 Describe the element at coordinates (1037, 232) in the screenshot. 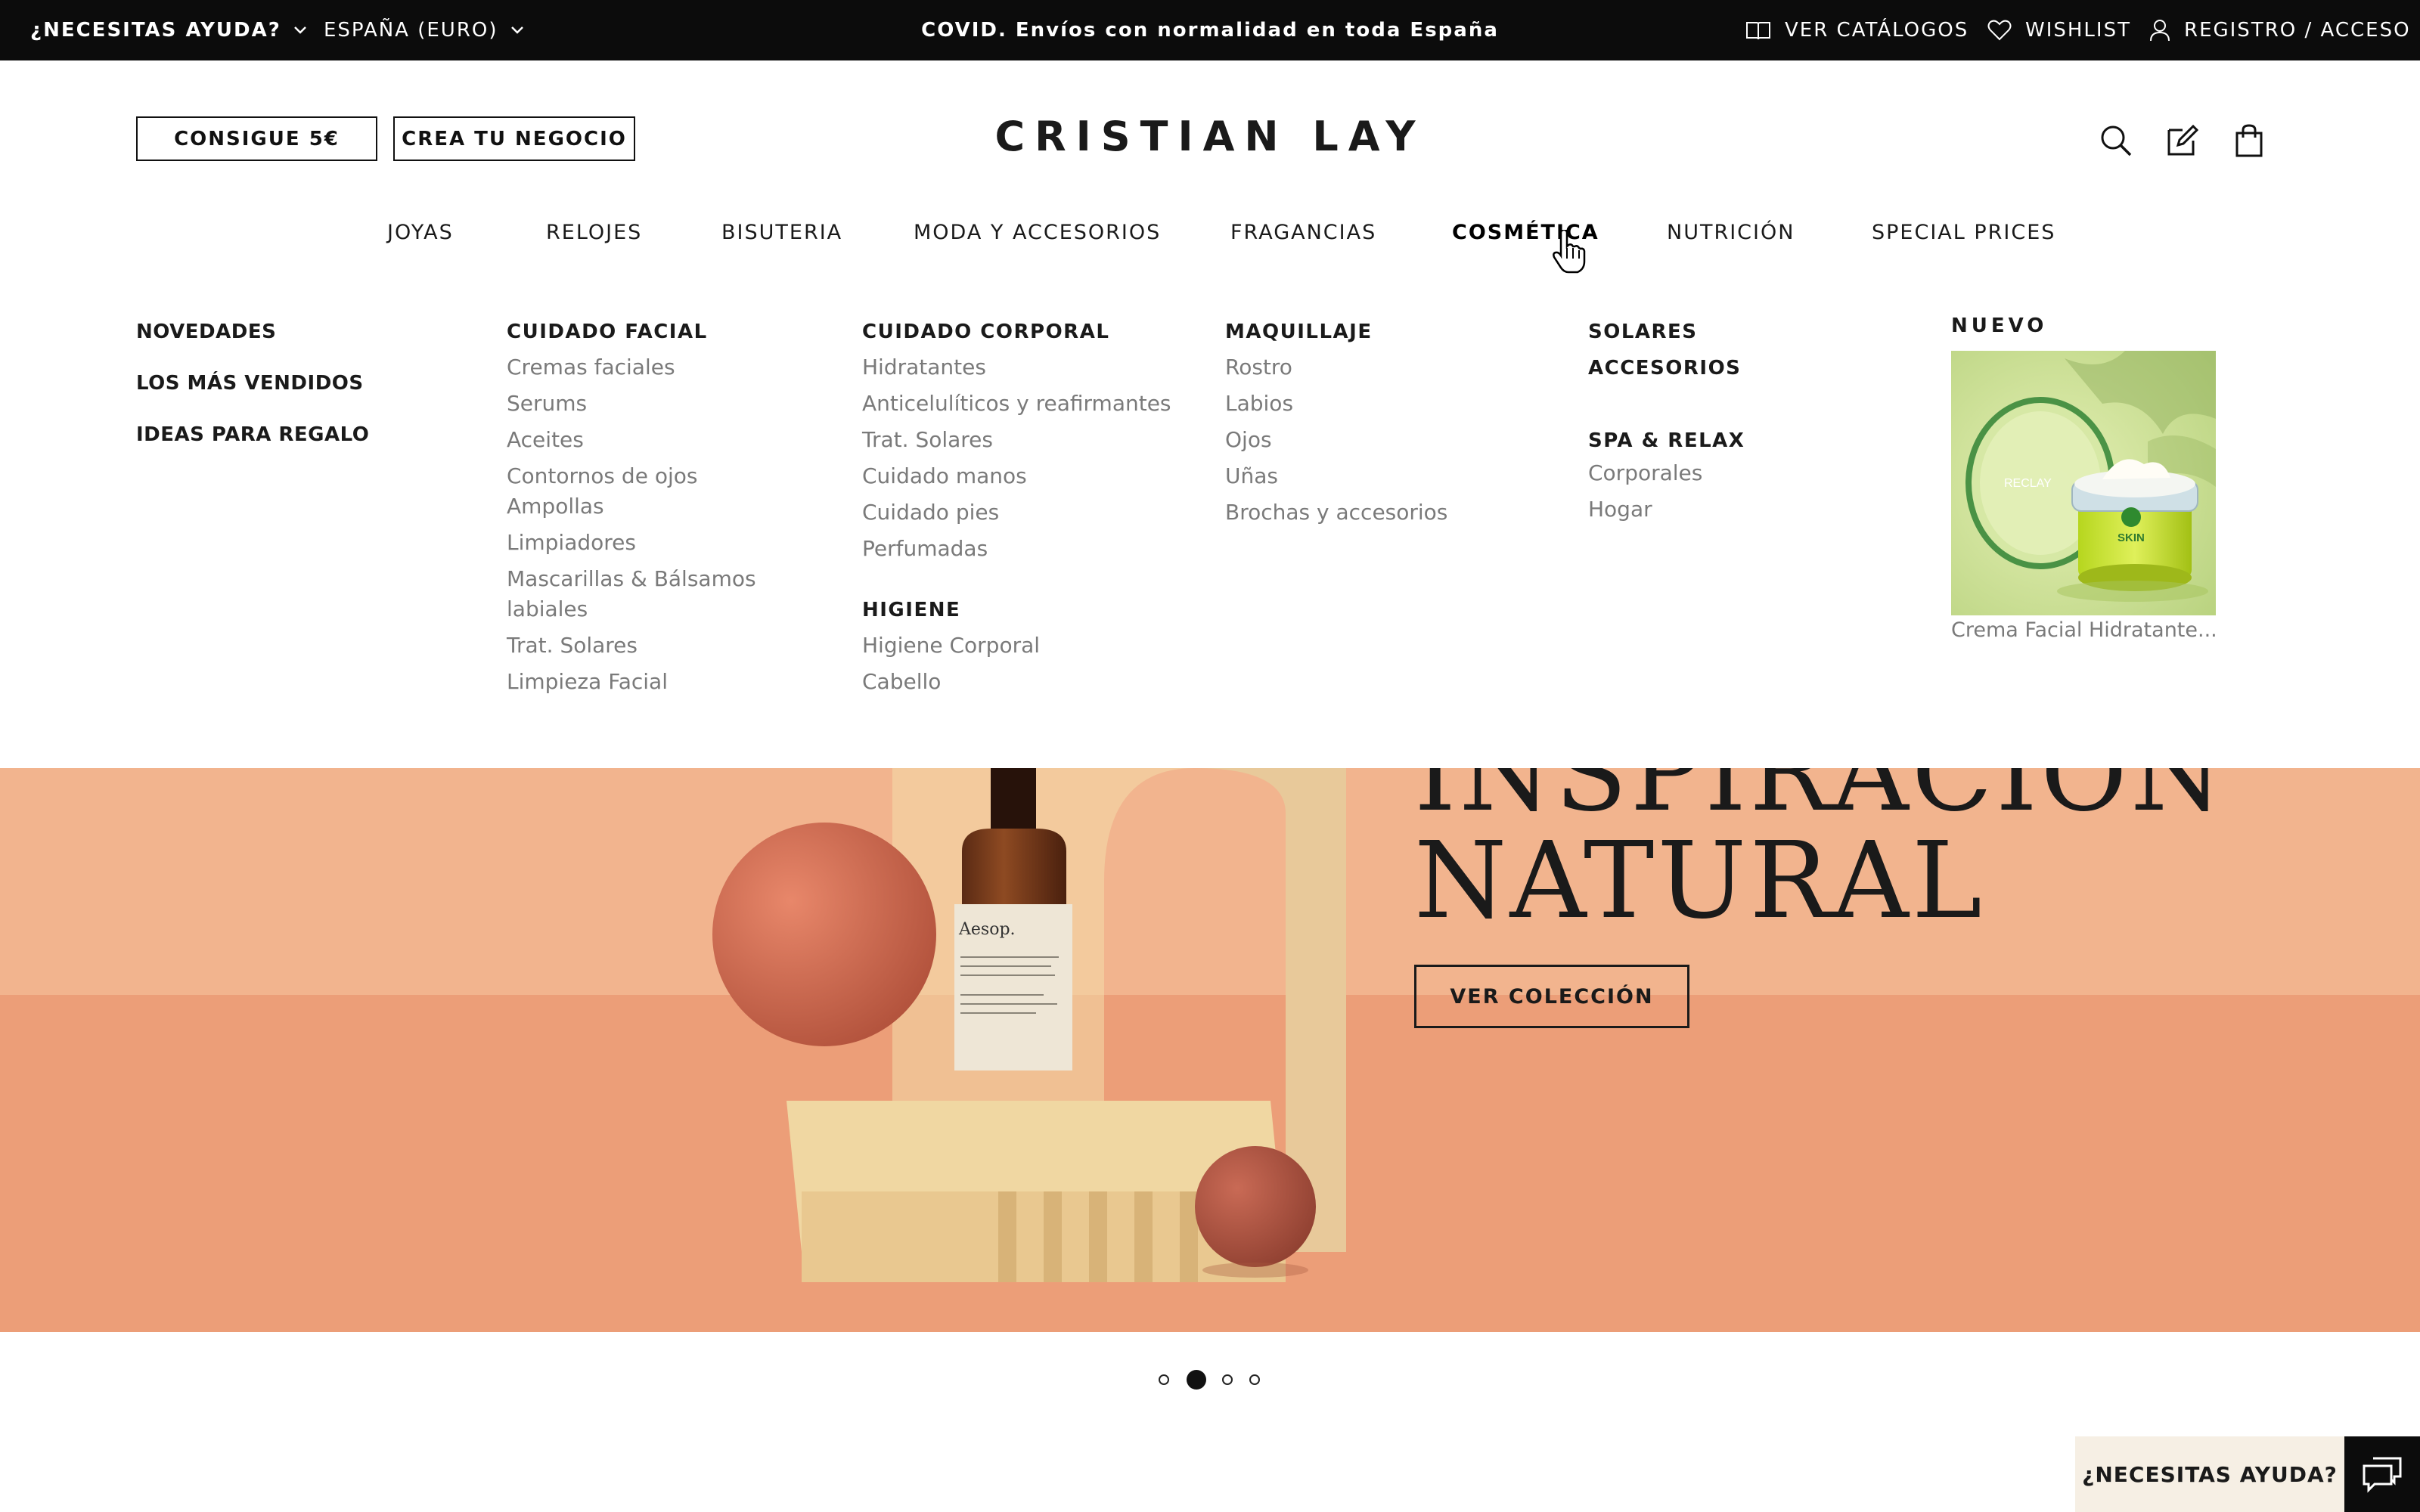

I see `nav-item-moda-accesorios: MODA Y ACCESORIOS` at that location.